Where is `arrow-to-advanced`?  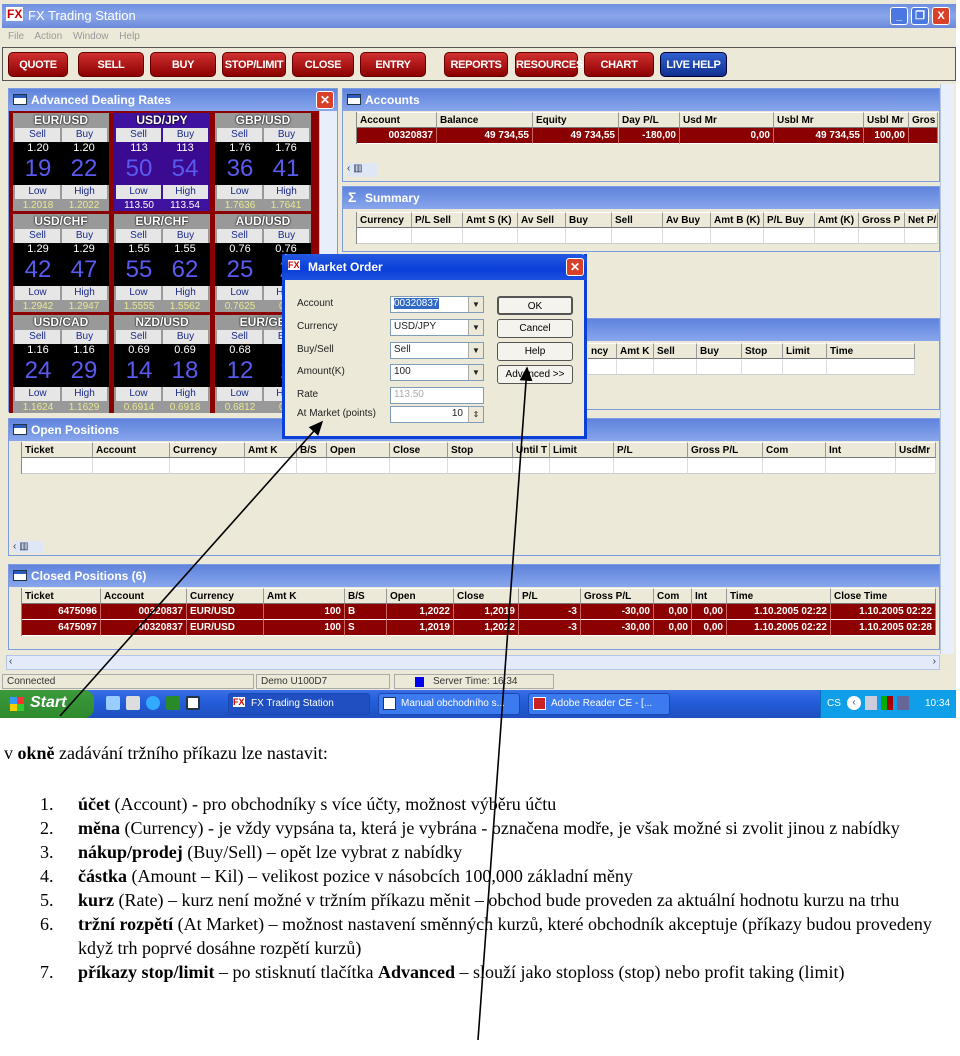 arrow-to-advanced is located at coordinates (505, 703).